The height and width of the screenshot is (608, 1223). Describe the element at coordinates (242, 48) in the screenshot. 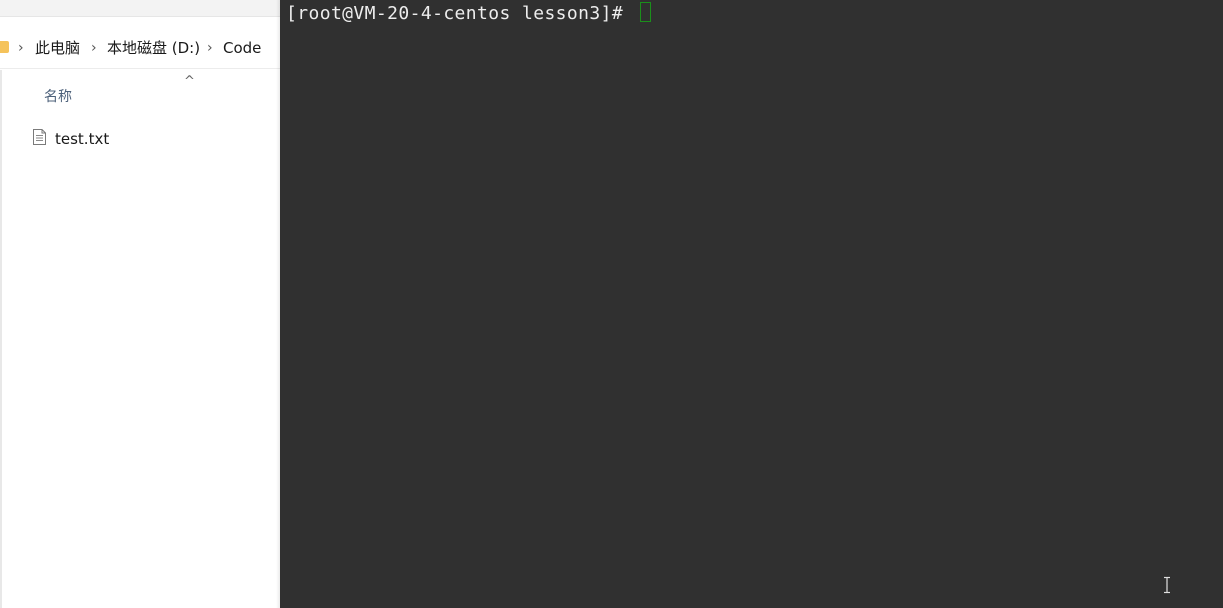

I see `breadcrumb-code: Code` at that location.